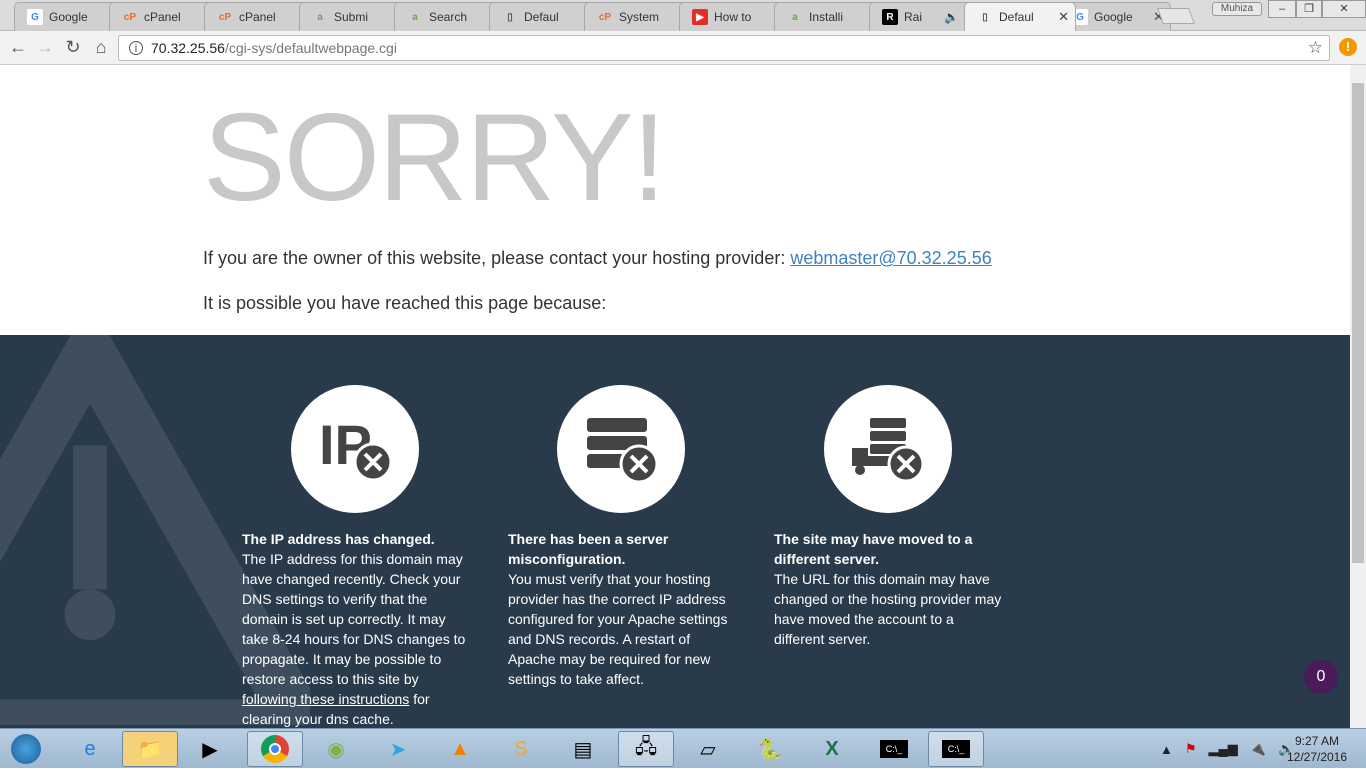 This screenshot has height=769, width=1366. Describe the element at coordinates (1344, 9) in the screenshot. I see `close-window-button: ✕` at that location.